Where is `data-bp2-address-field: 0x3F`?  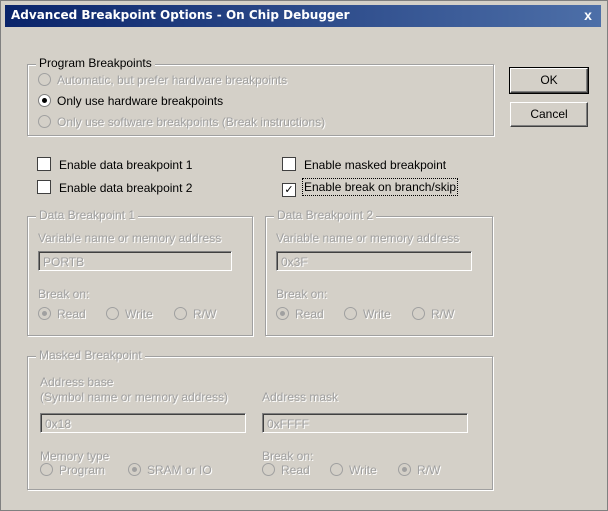 data-bp2-address-field: 0x3F is located at coordinates (374, 261).